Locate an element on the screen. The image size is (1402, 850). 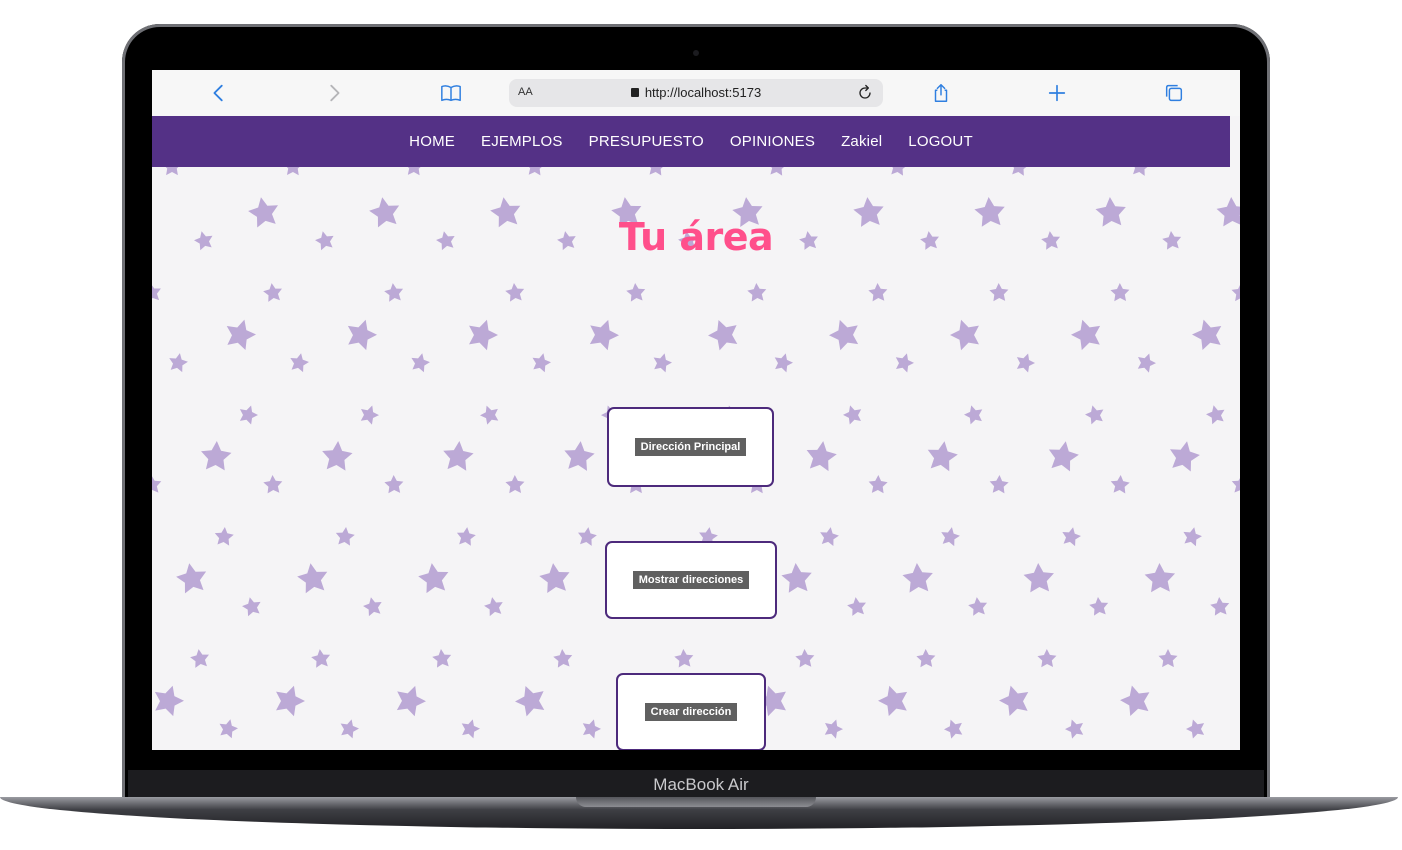
nav-presupuesto: PRESUPUESTO is located at coordinates (646, 141).